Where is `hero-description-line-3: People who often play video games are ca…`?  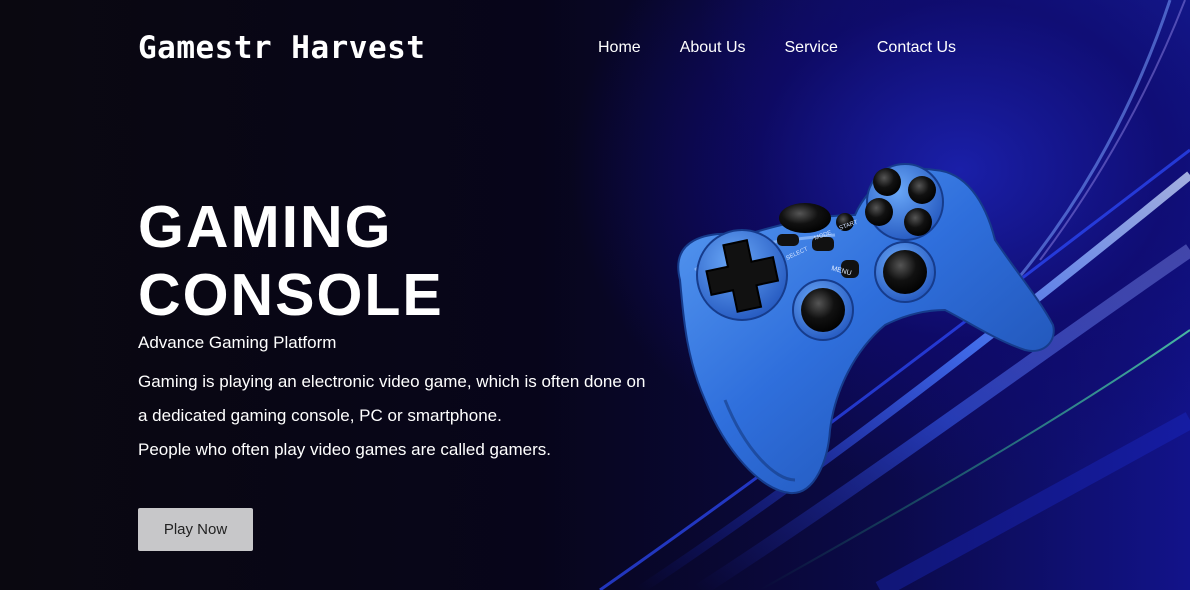 hero-description-line-3: People who often play video games are ca… is located at coordinates (344, 449).